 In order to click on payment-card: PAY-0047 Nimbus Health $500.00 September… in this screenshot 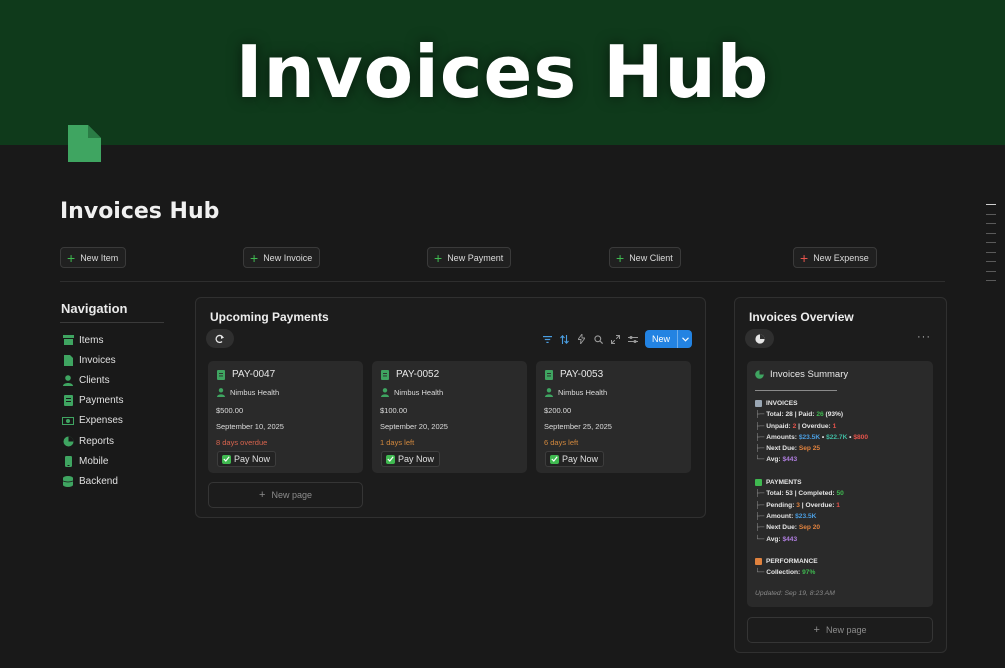, I will do `click(285, 417)`.